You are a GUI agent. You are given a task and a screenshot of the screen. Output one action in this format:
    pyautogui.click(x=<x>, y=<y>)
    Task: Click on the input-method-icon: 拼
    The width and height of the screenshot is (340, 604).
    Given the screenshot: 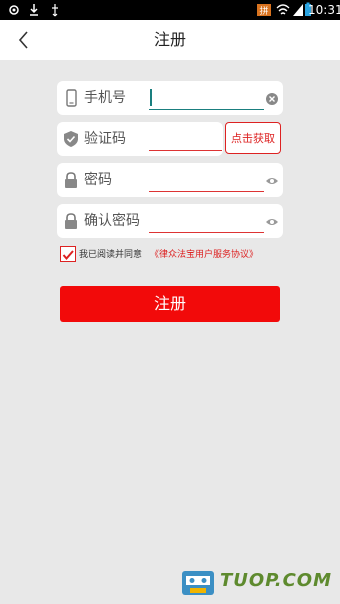 What is the action you would take?
    pyautogui.click(x=264, y=10)
    